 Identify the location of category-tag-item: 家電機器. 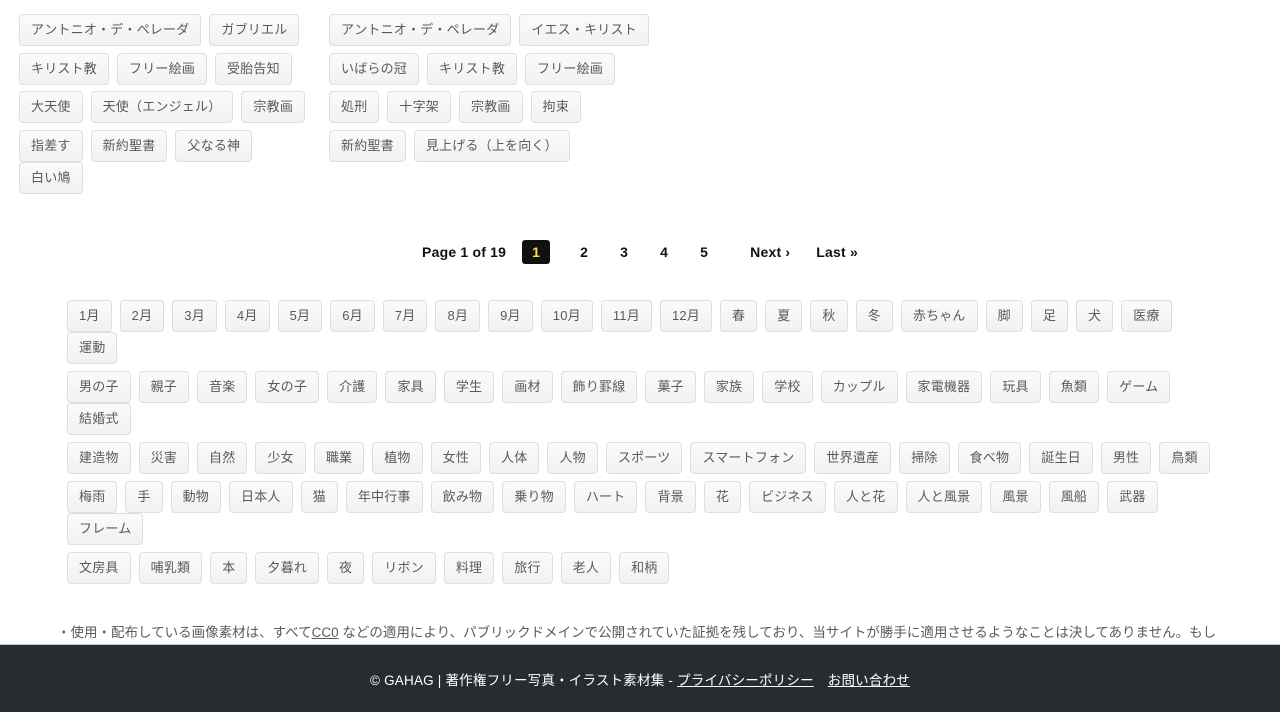
(944, 387).